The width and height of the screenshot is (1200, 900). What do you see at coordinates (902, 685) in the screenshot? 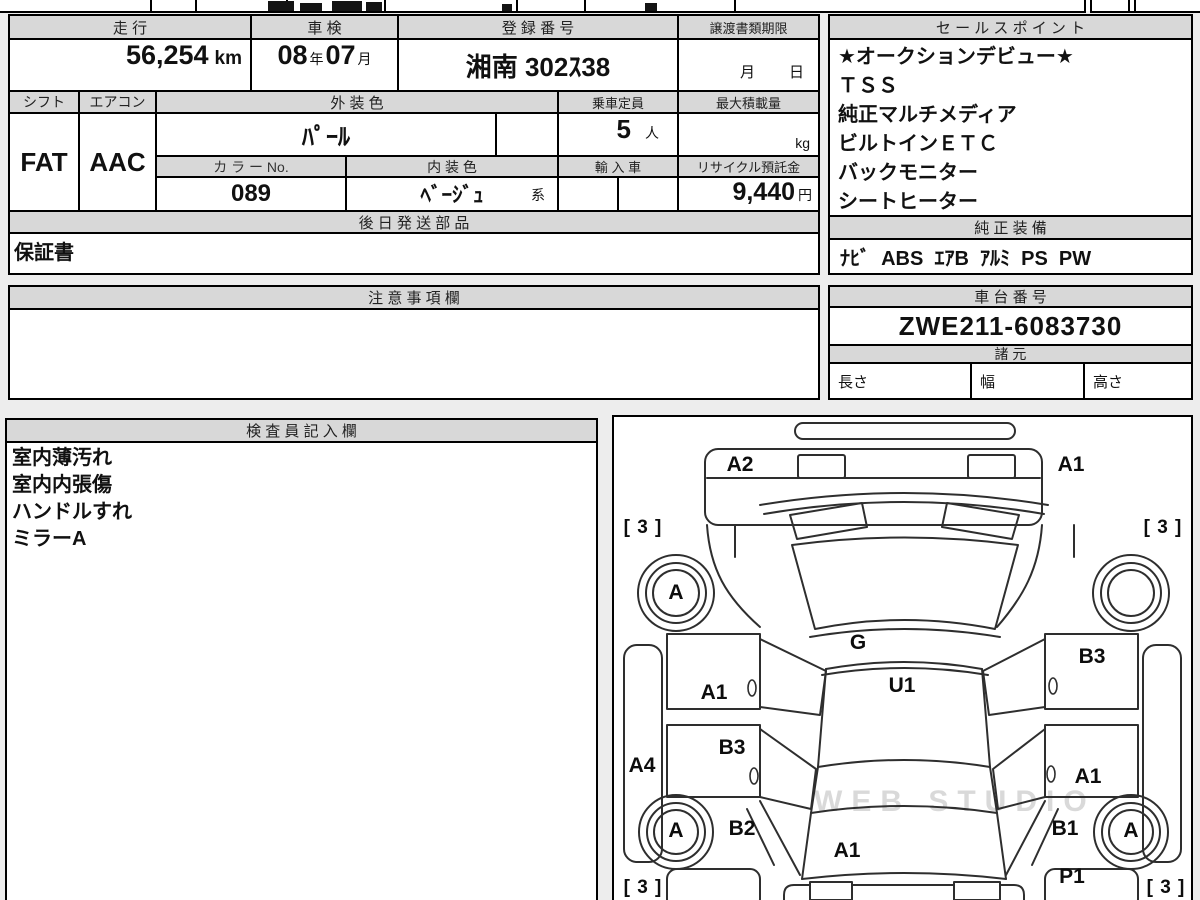
I see `diagram-code-label: U1` at bounding box center [902, 685].